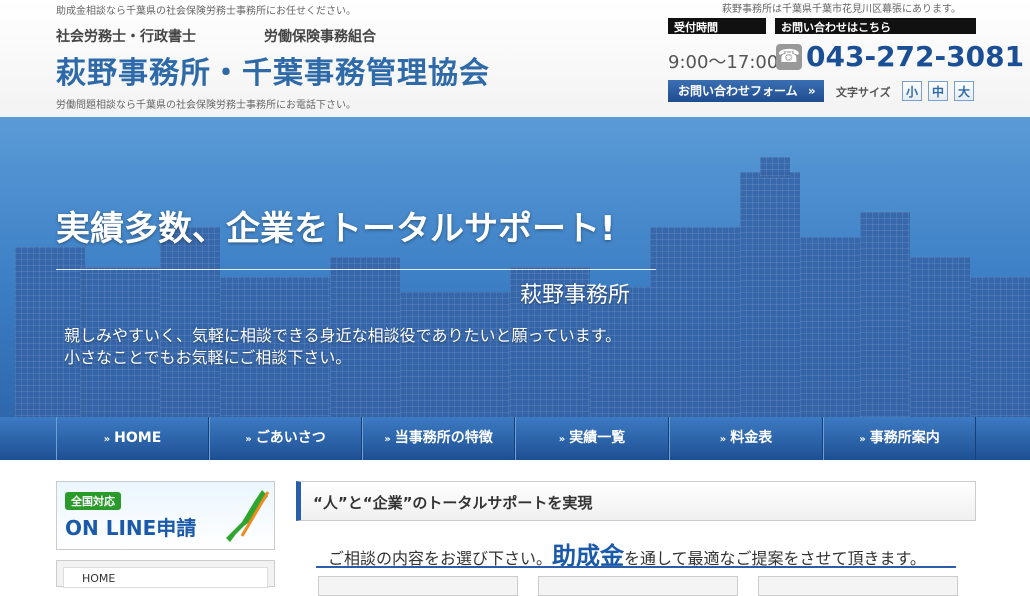 Image resolution: width=1030 pixels, height=596 pixels. Describe the element at coordinates (789, 57) in the screenshot. I see `phone-icon: ☎` at that location.